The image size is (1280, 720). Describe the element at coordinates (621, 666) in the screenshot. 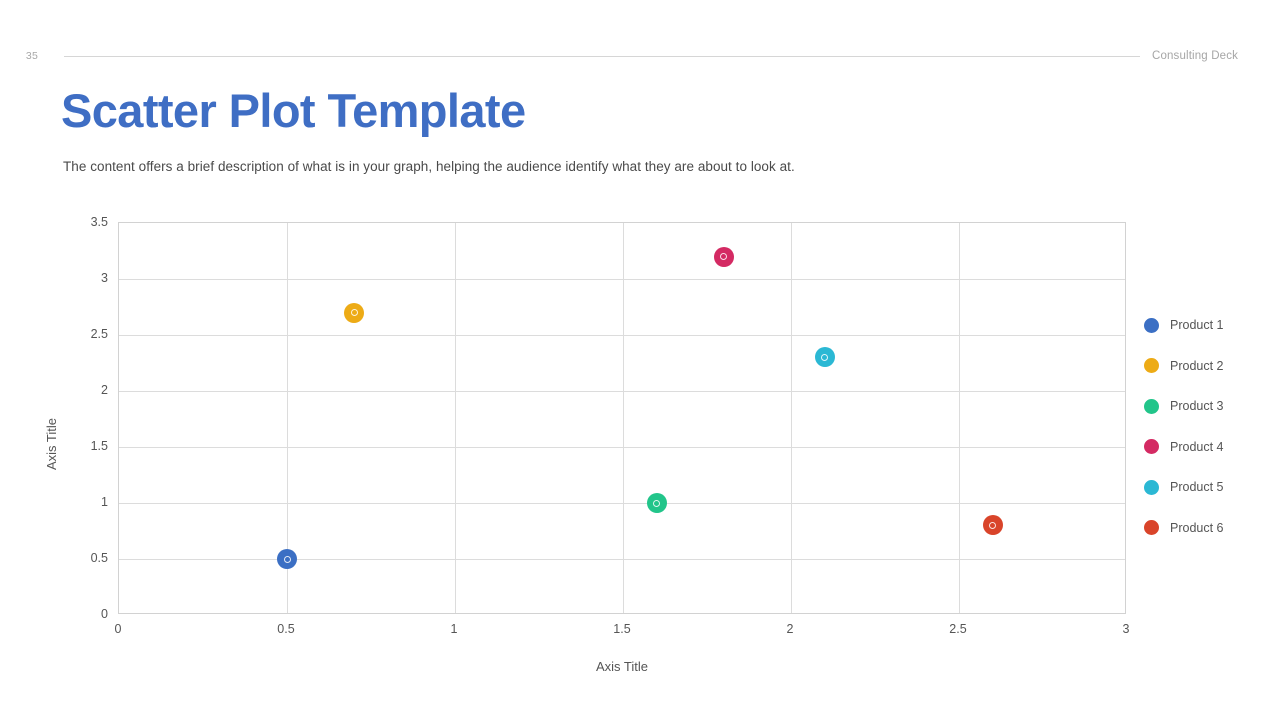

I see `x-axis-title: Axis Title` at that location.